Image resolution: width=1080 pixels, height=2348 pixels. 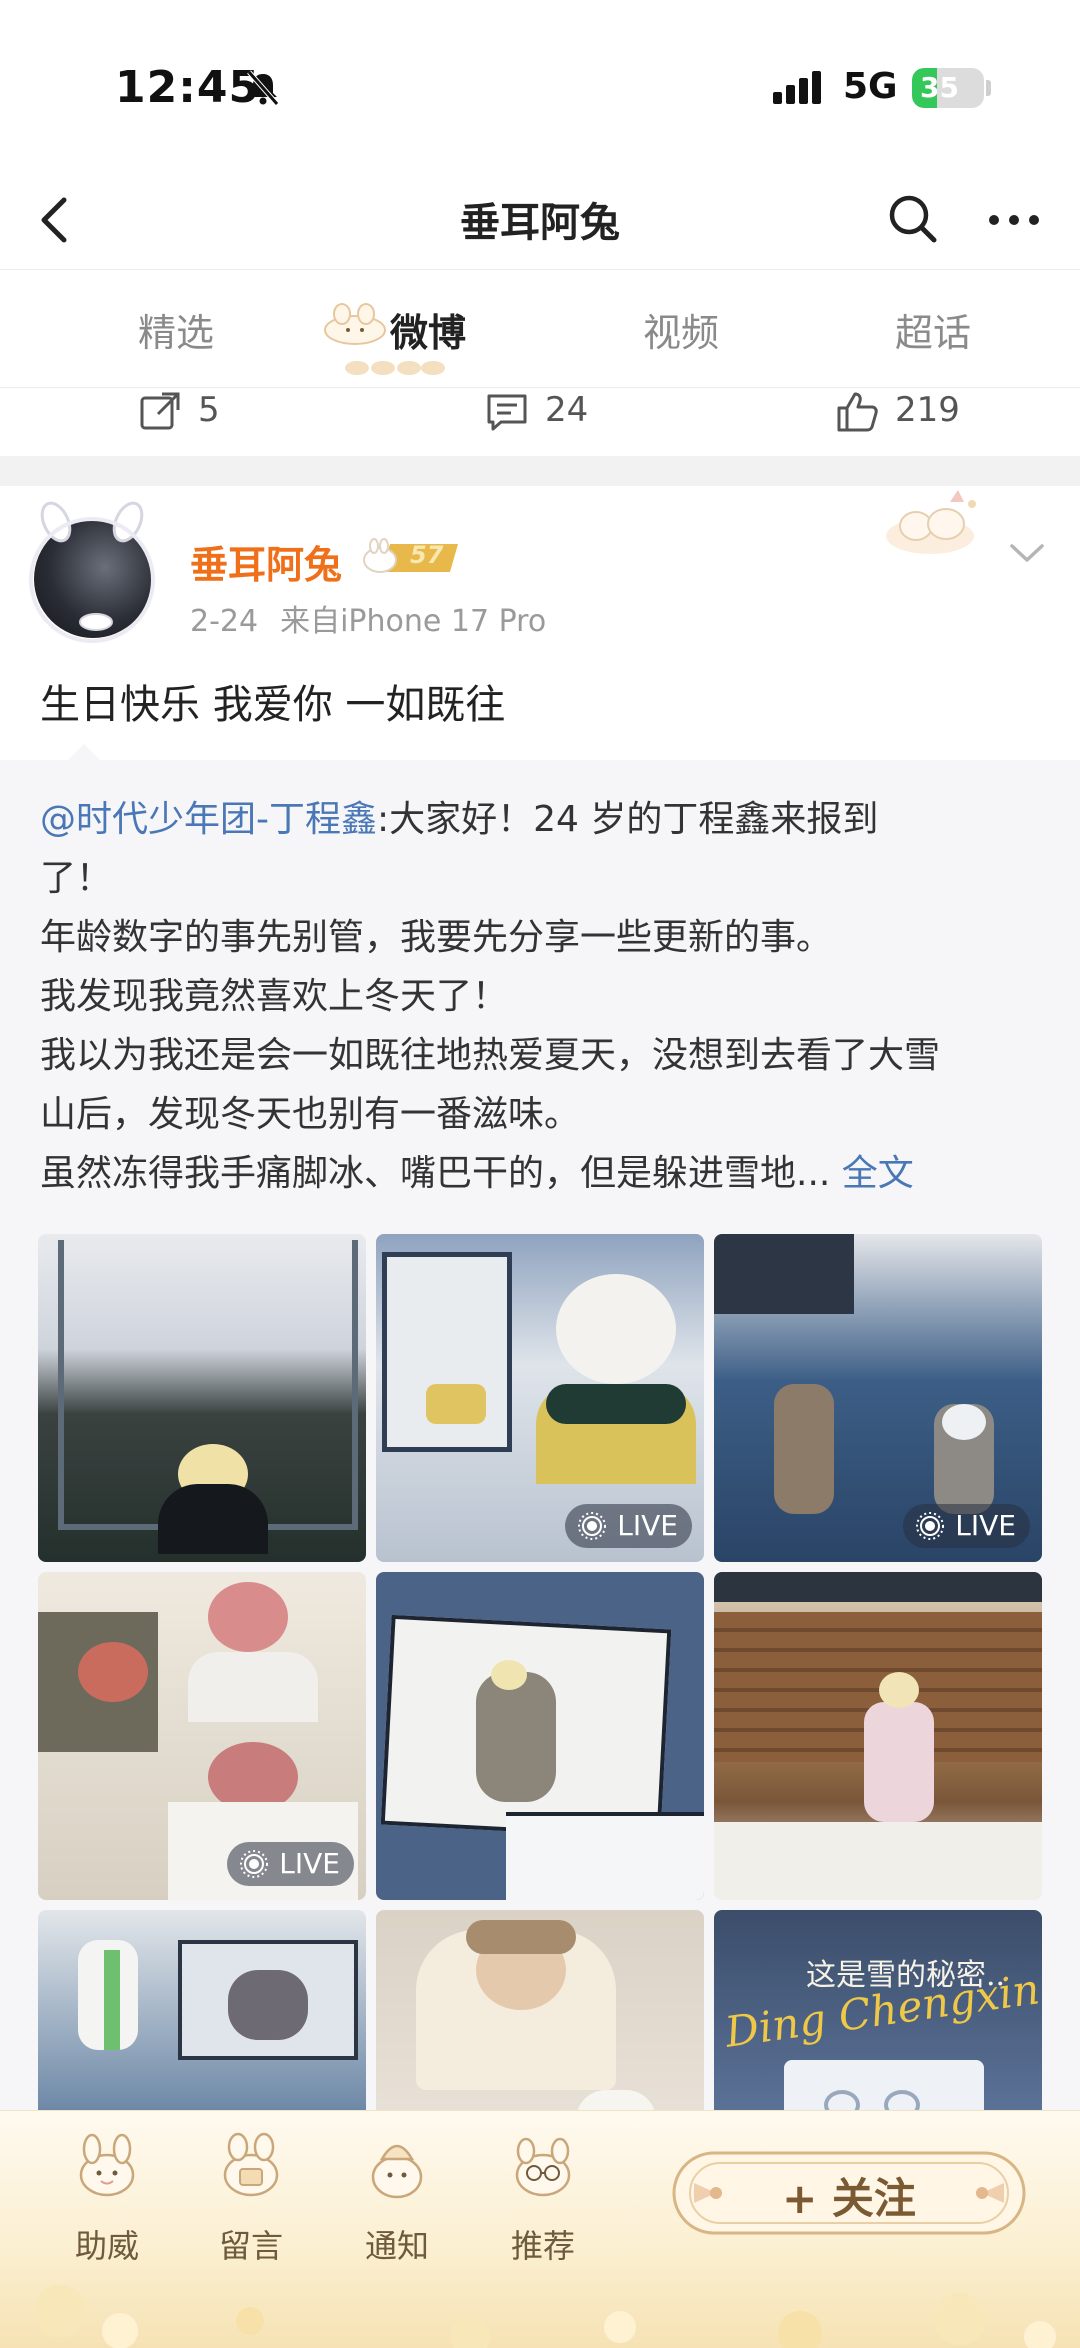 I want to click on status-time: 12:45, so click(x=188, y=87).